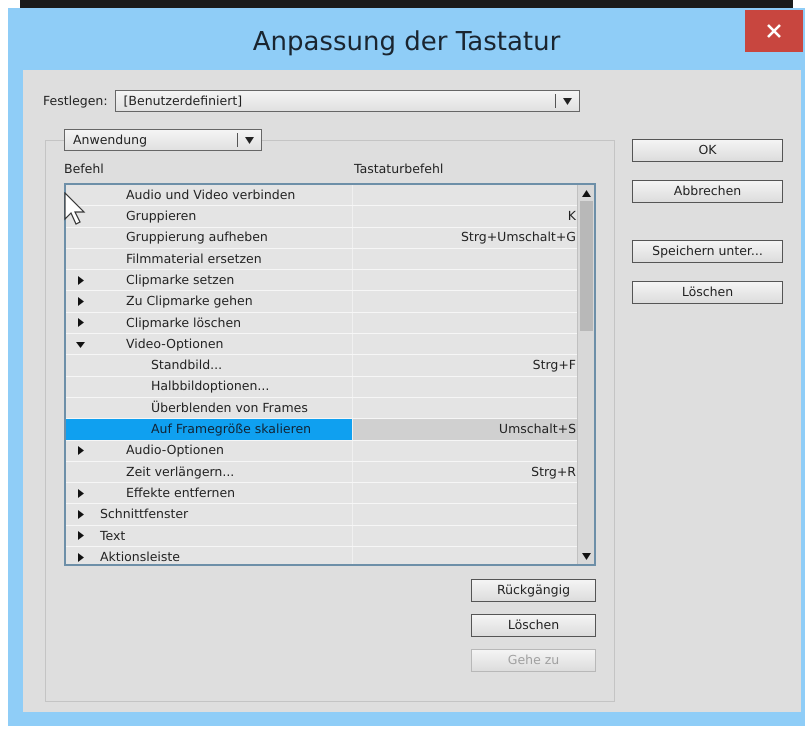 The height and width of the screenshot is (737, 805). I want to click on command-label: Clipmarke setzen, so click(180, 279).